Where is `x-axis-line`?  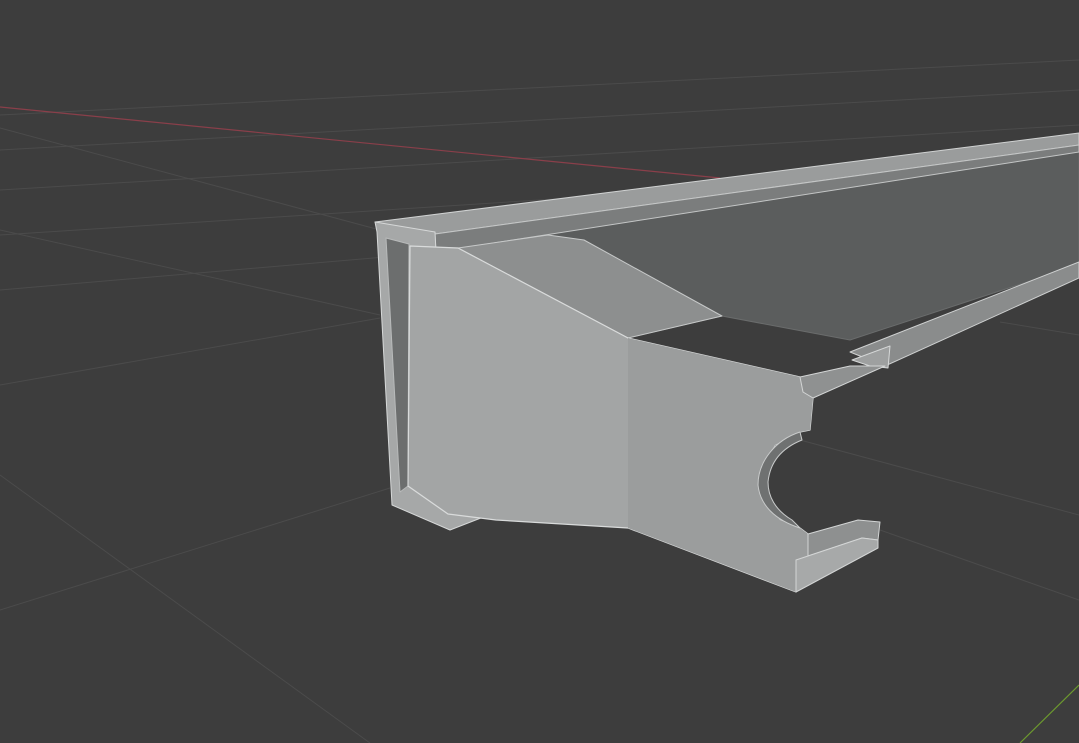
x-axis-line is located at coordinates (360, 142).